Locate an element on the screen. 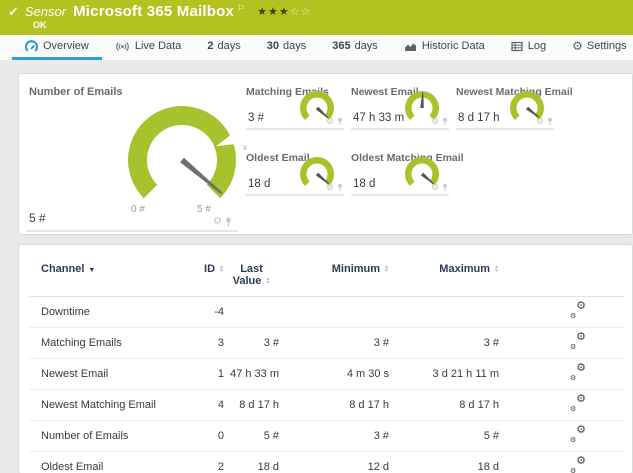 The width and height of the screenshot is (633, 473). star-filled-icons: ★★★ is located at coordinates (273, 12).